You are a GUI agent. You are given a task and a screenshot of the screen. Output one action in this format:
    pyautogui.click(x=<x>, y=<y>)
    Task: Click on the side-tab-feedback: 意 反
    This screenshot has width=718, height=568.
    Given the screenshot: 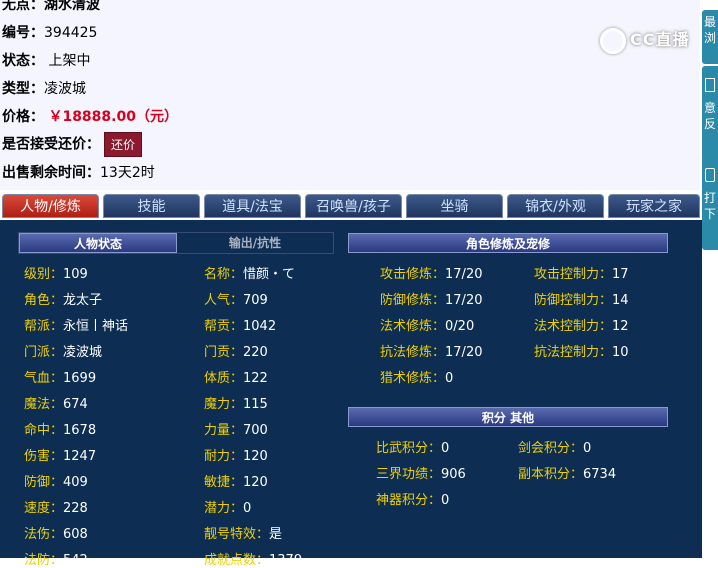 What is the action you would take?
    pyautogui.click(x=710, y=113)
    